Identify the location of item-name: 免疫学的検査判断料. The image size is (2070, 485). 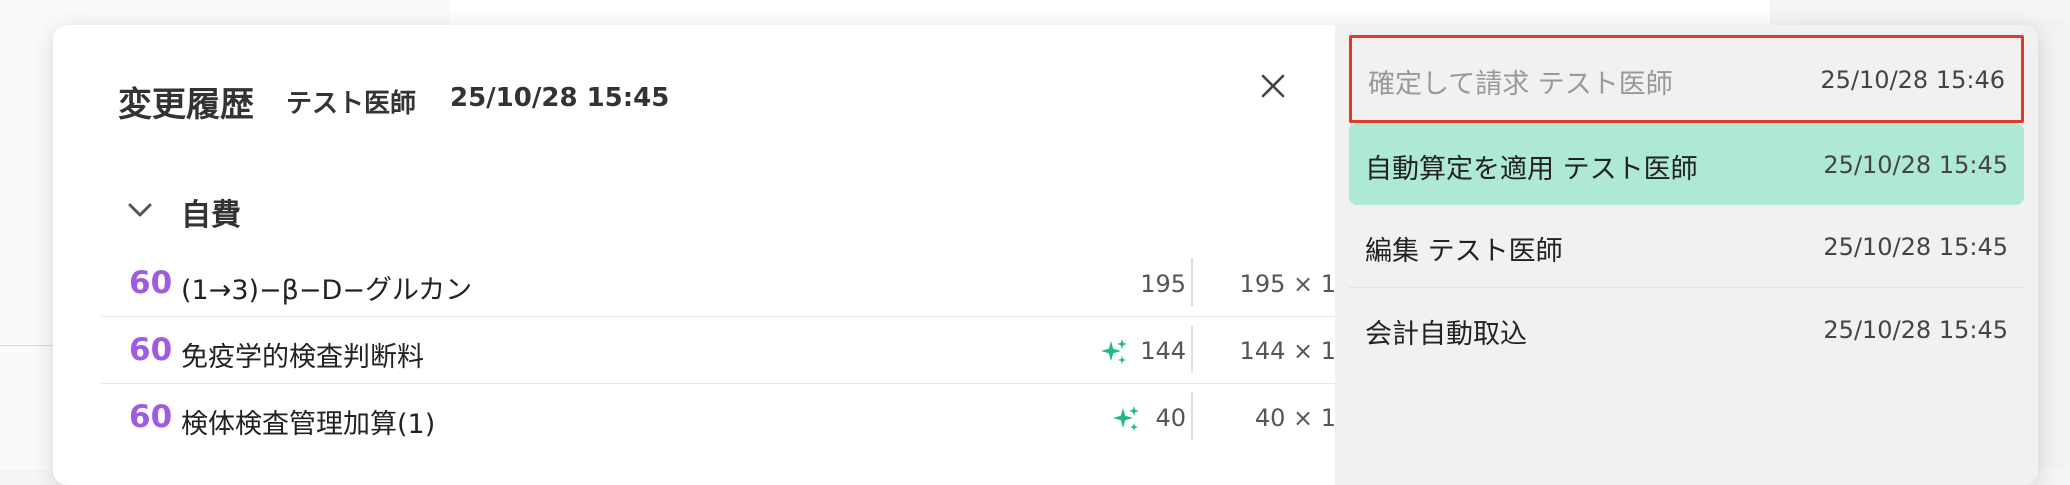
(302, 357).